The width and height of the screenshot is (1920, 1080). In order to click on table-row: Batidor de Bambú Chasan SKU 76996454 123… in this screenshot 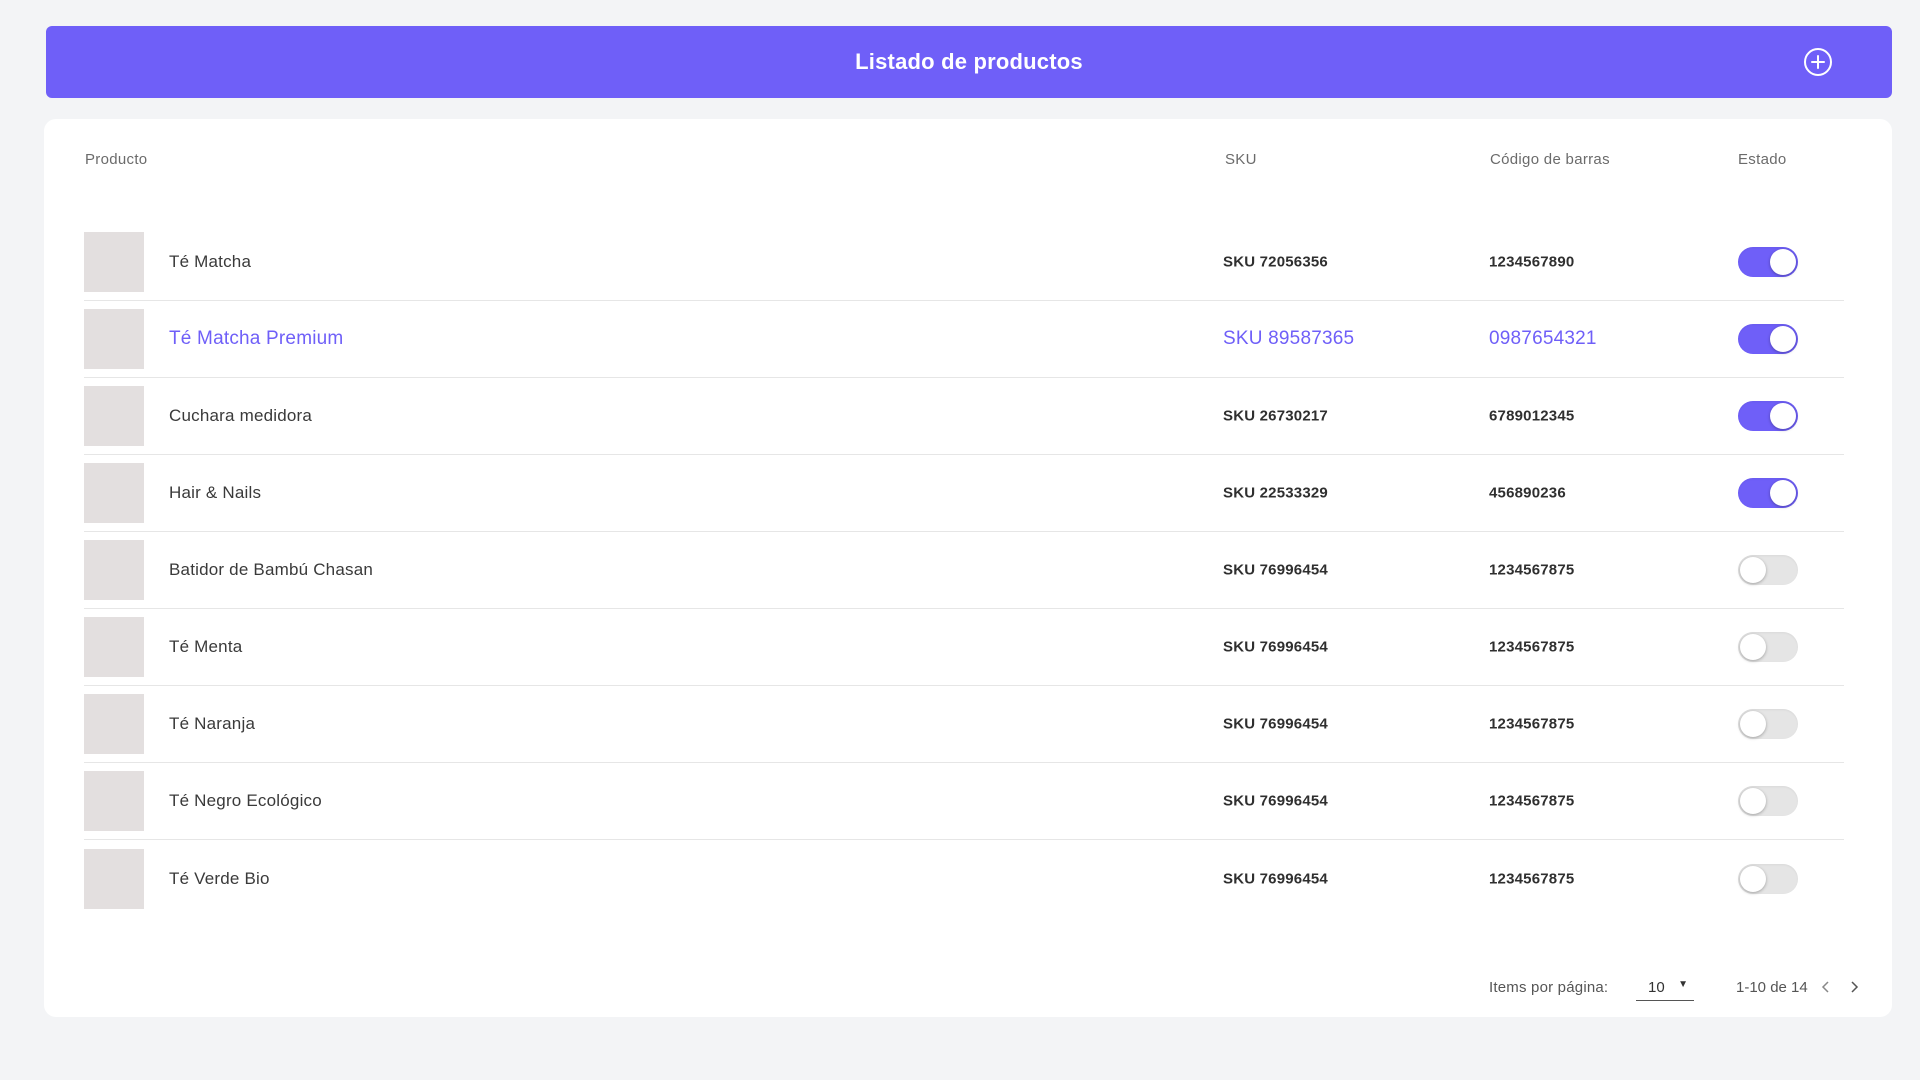, I will do `click(964, 570)`.